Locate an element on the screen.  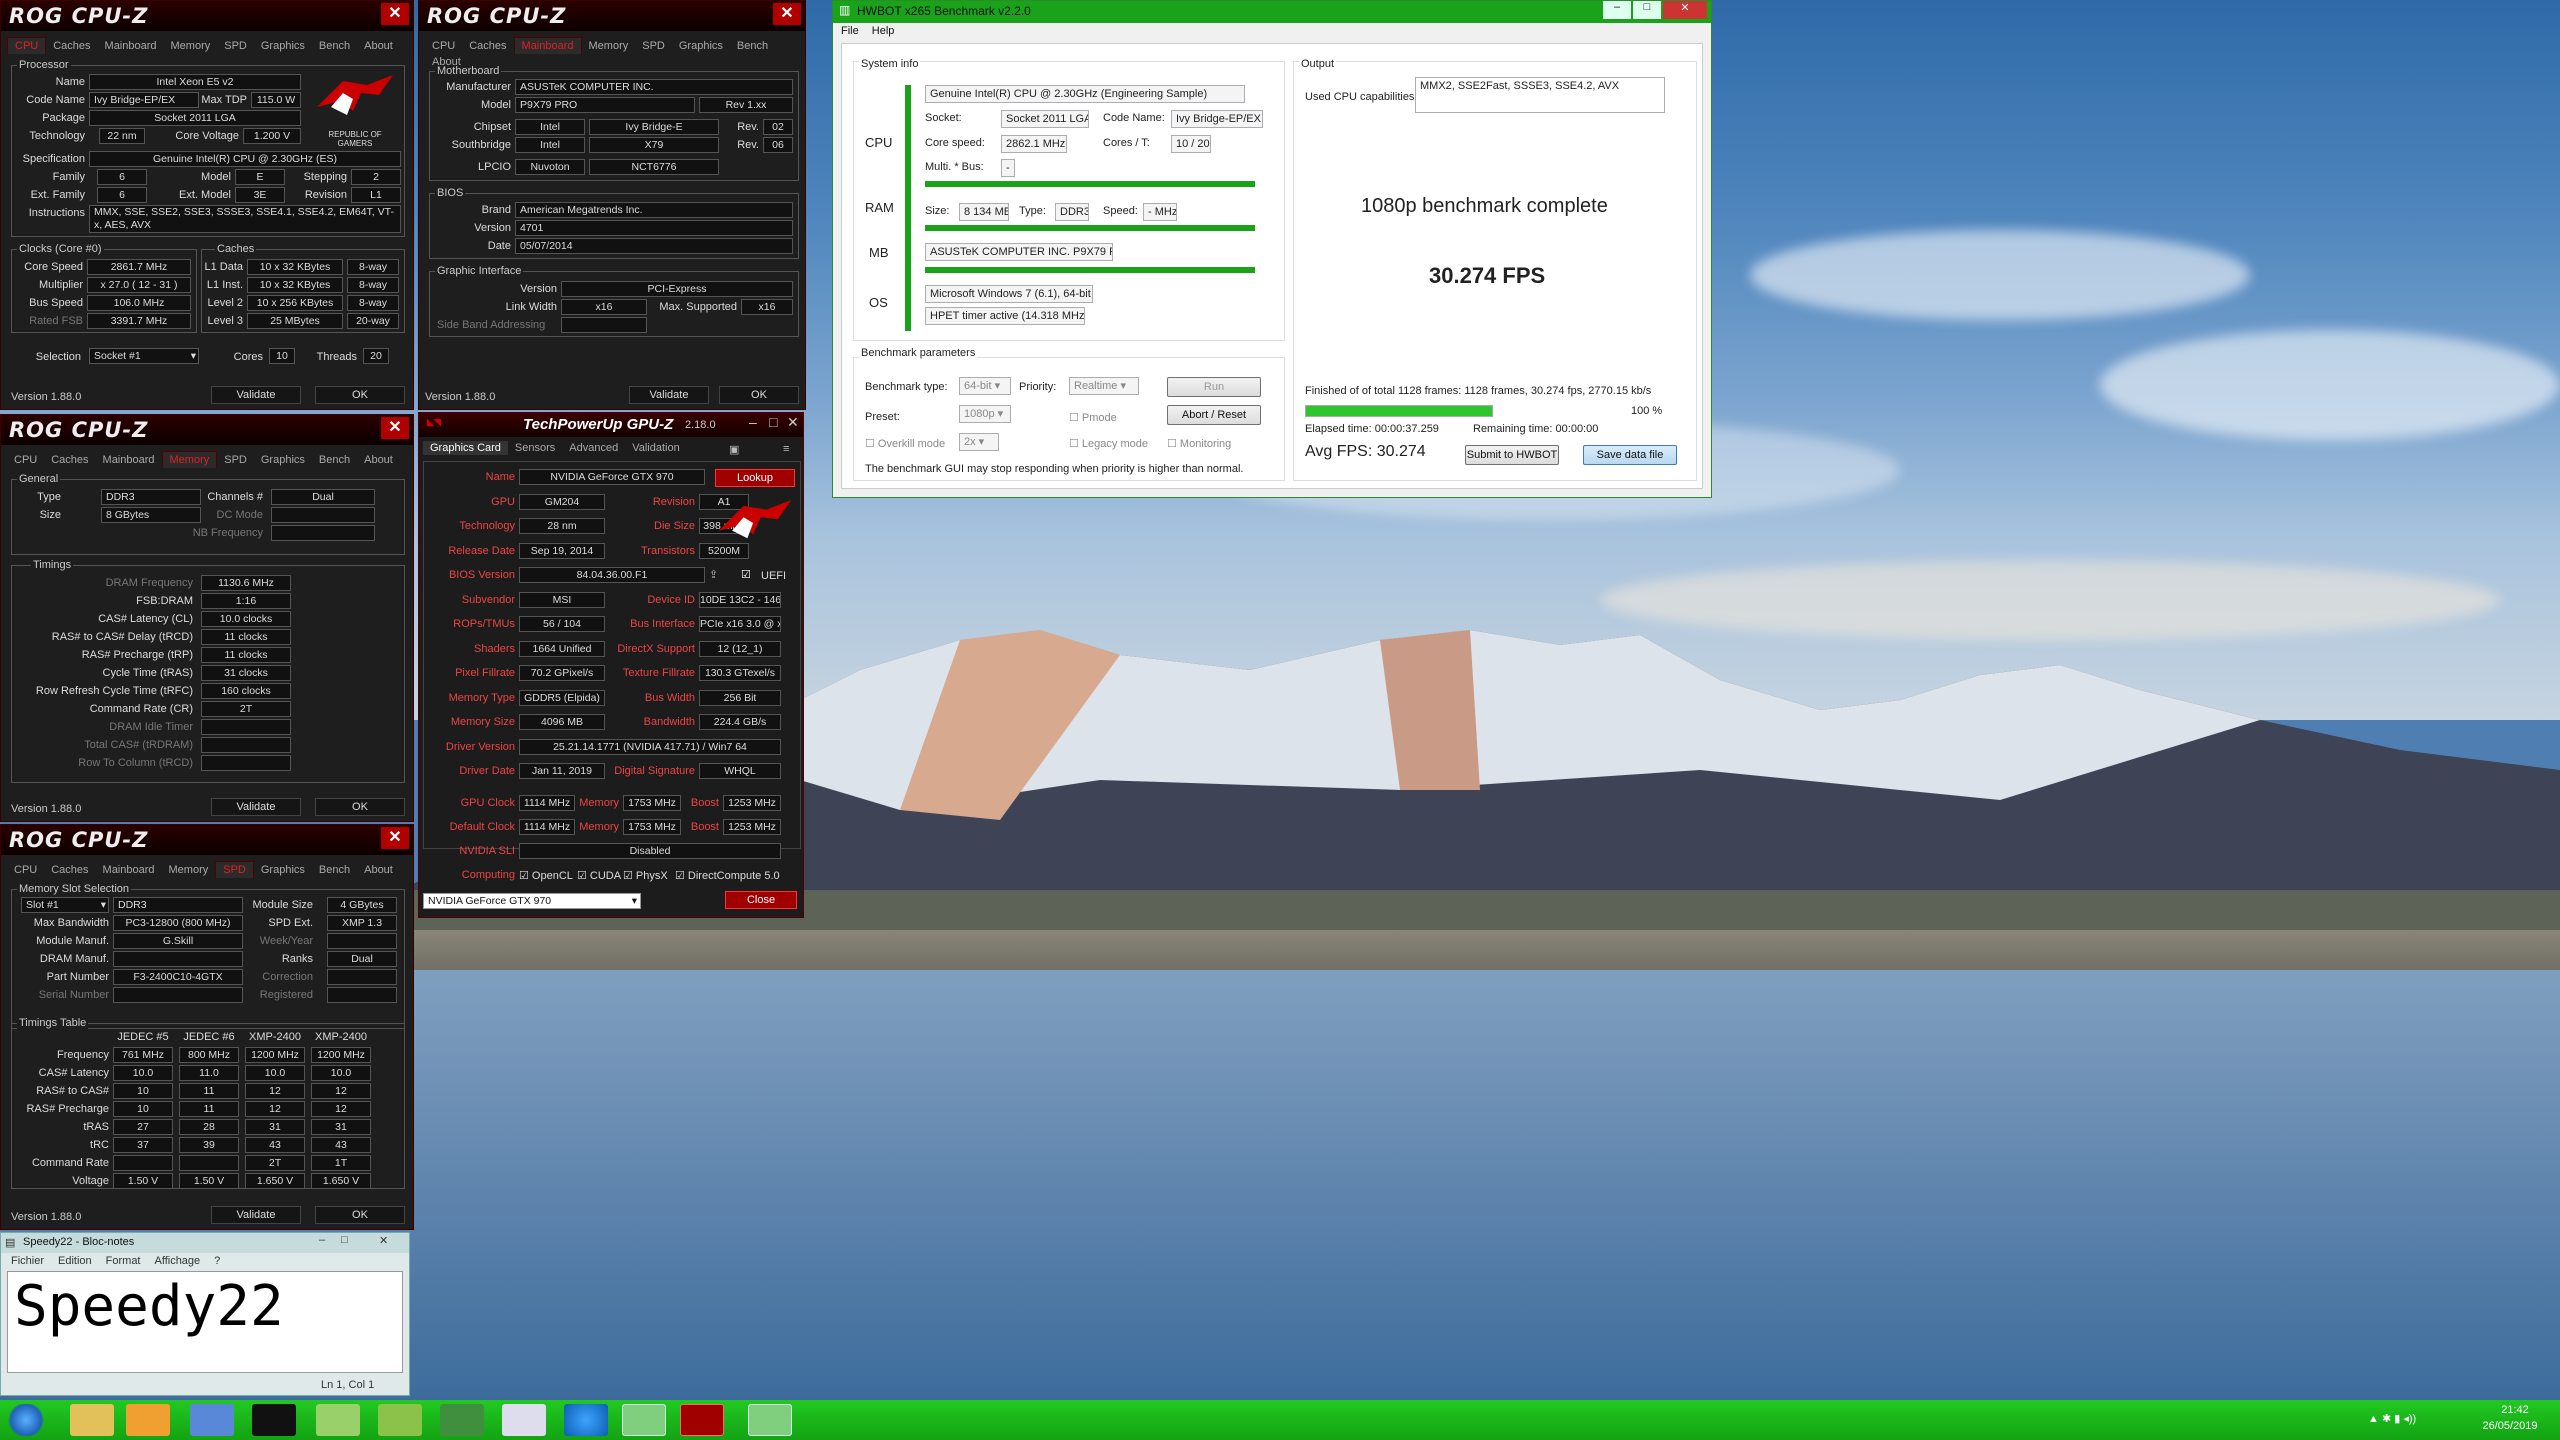
title-bar: ▥ HWBOT x265 Benchmark v2.2.0 – □ ✕ is located at coordinates (1272, 12).